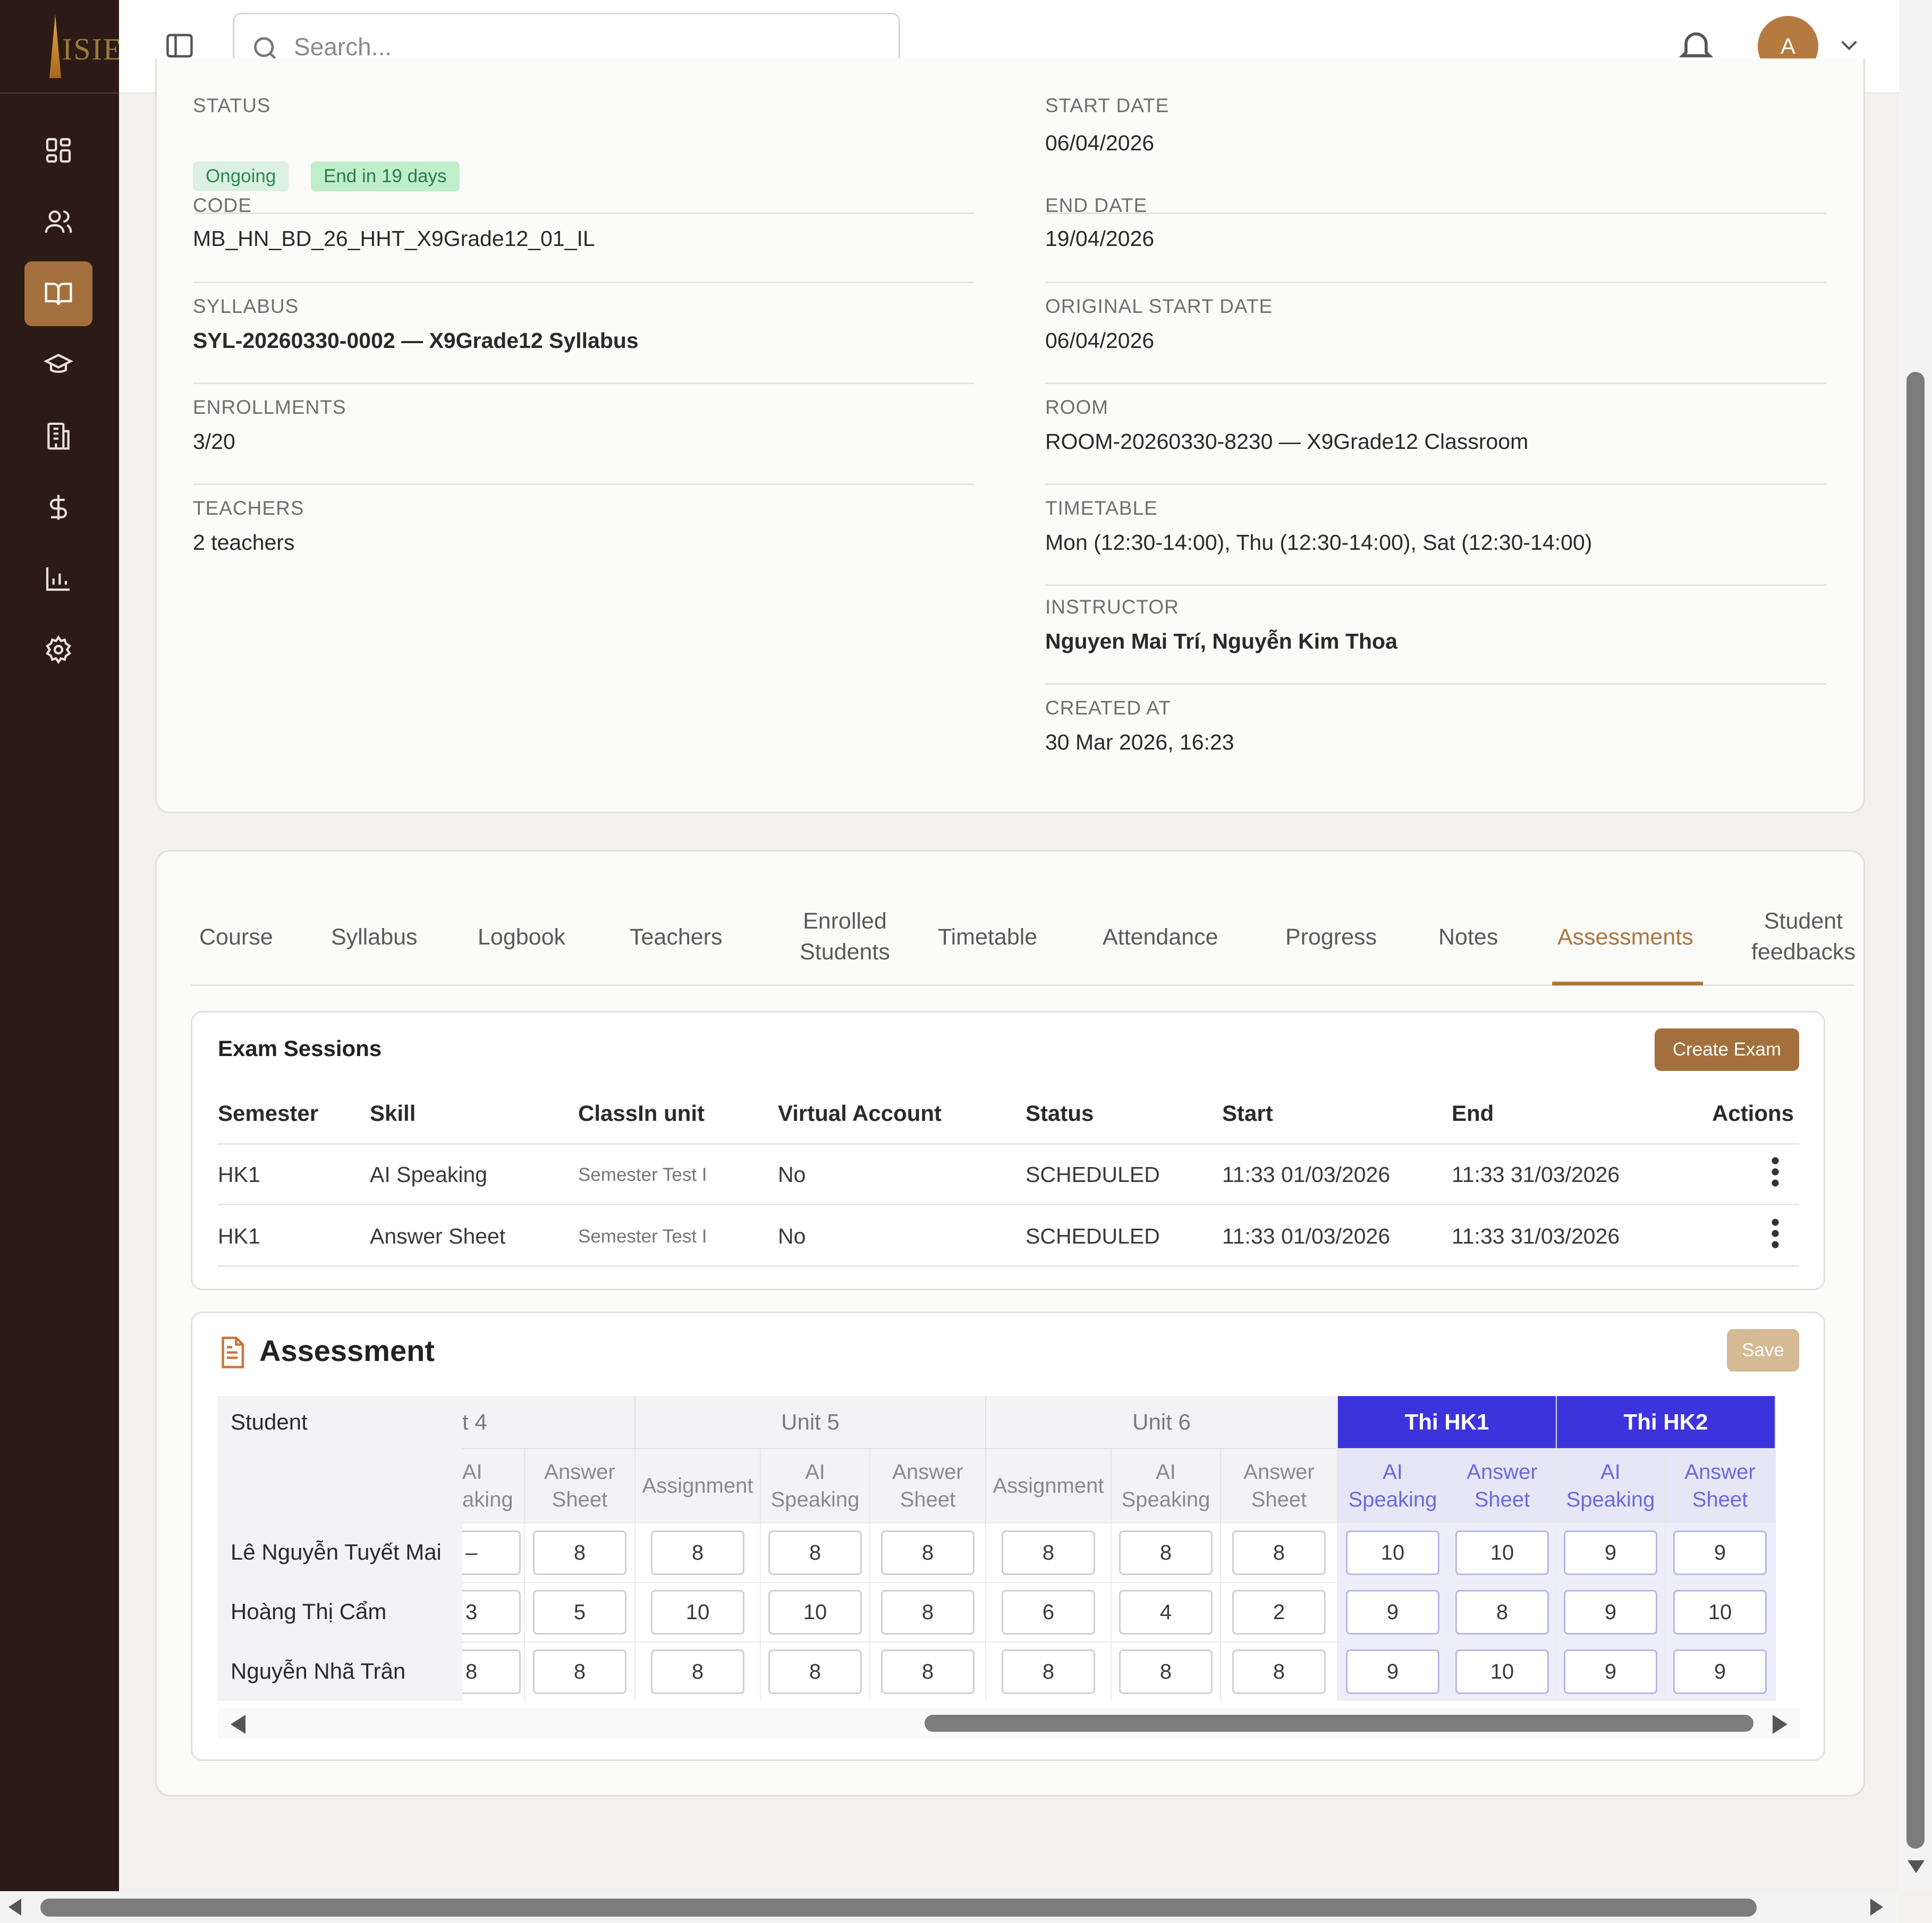 The width and height of the screenshot is (1932, 1923). Describe the element at coordinates (58, 578) in the screenshot. I see `chart-icon` at that location.